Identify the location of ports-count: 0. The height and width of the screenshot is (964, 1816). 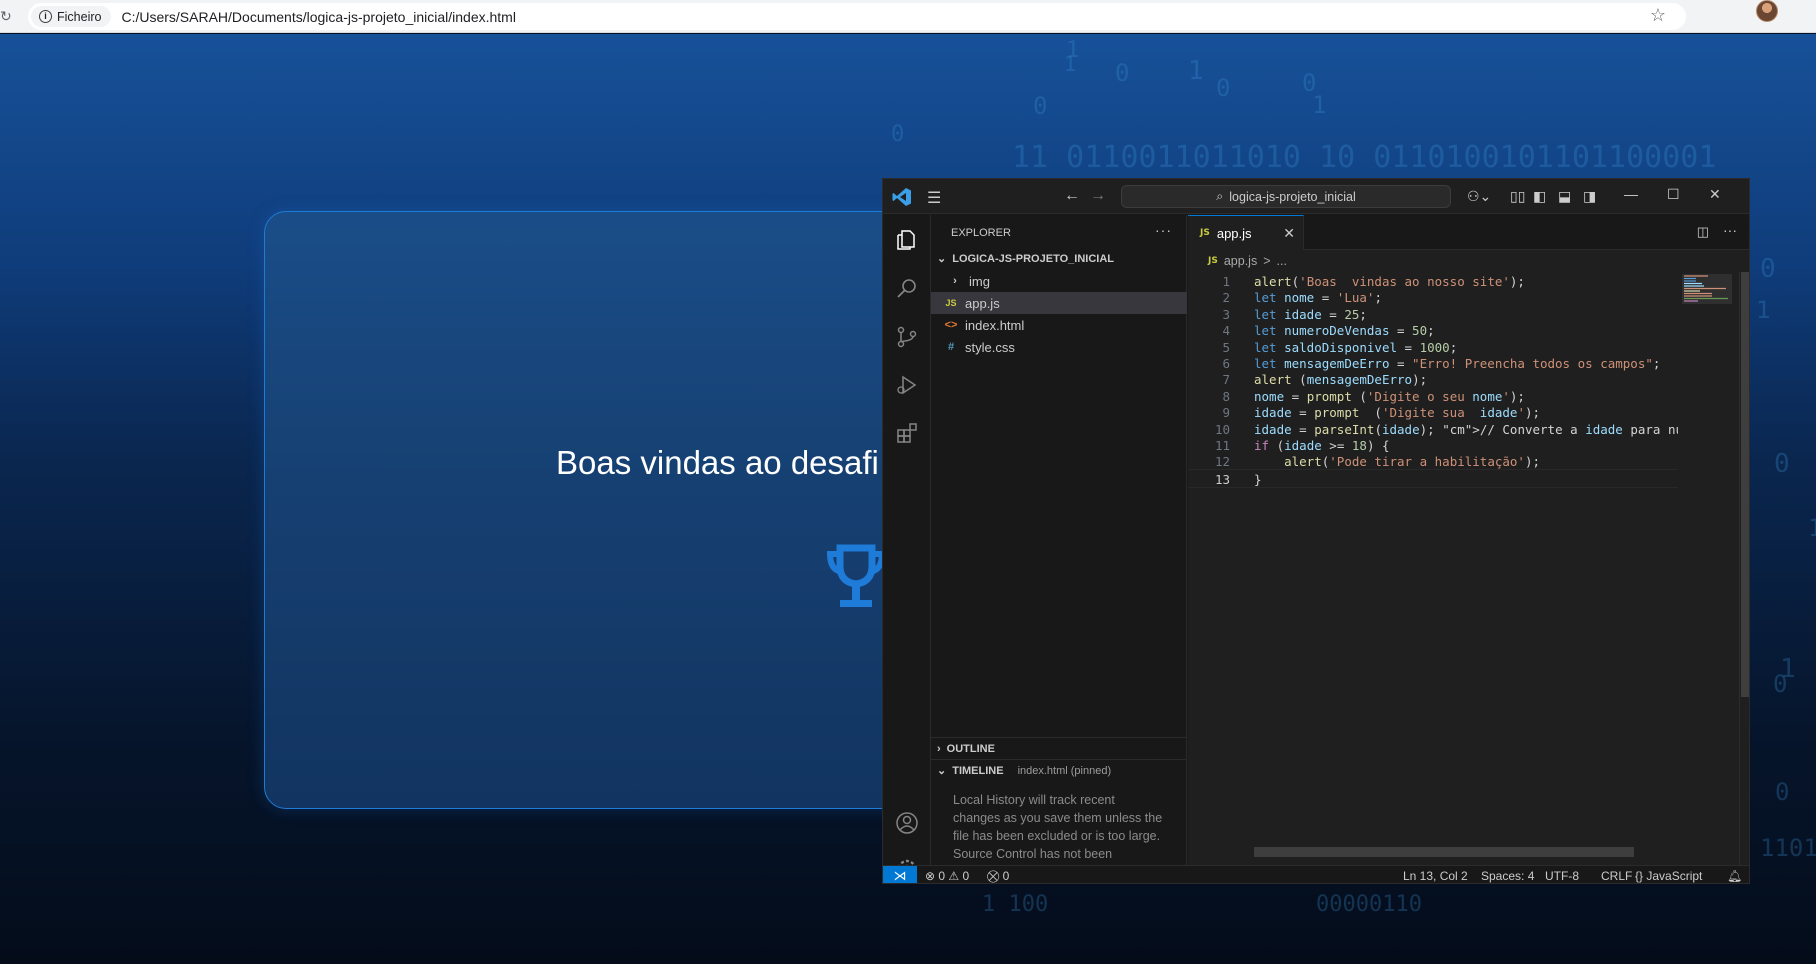
(1006, 876).